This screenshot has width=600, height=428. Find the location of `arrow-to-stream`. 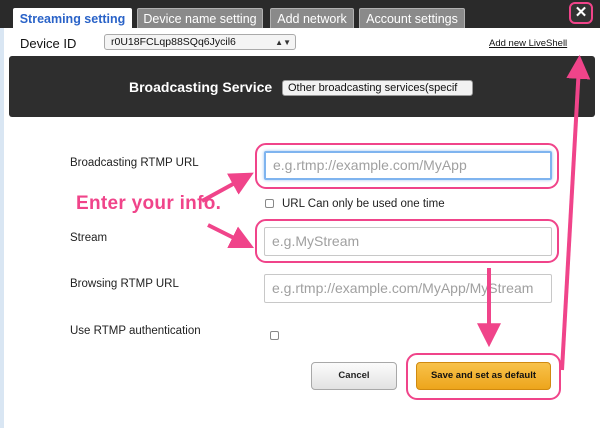

arrow-to-stream is located at coordinates (231, 236).